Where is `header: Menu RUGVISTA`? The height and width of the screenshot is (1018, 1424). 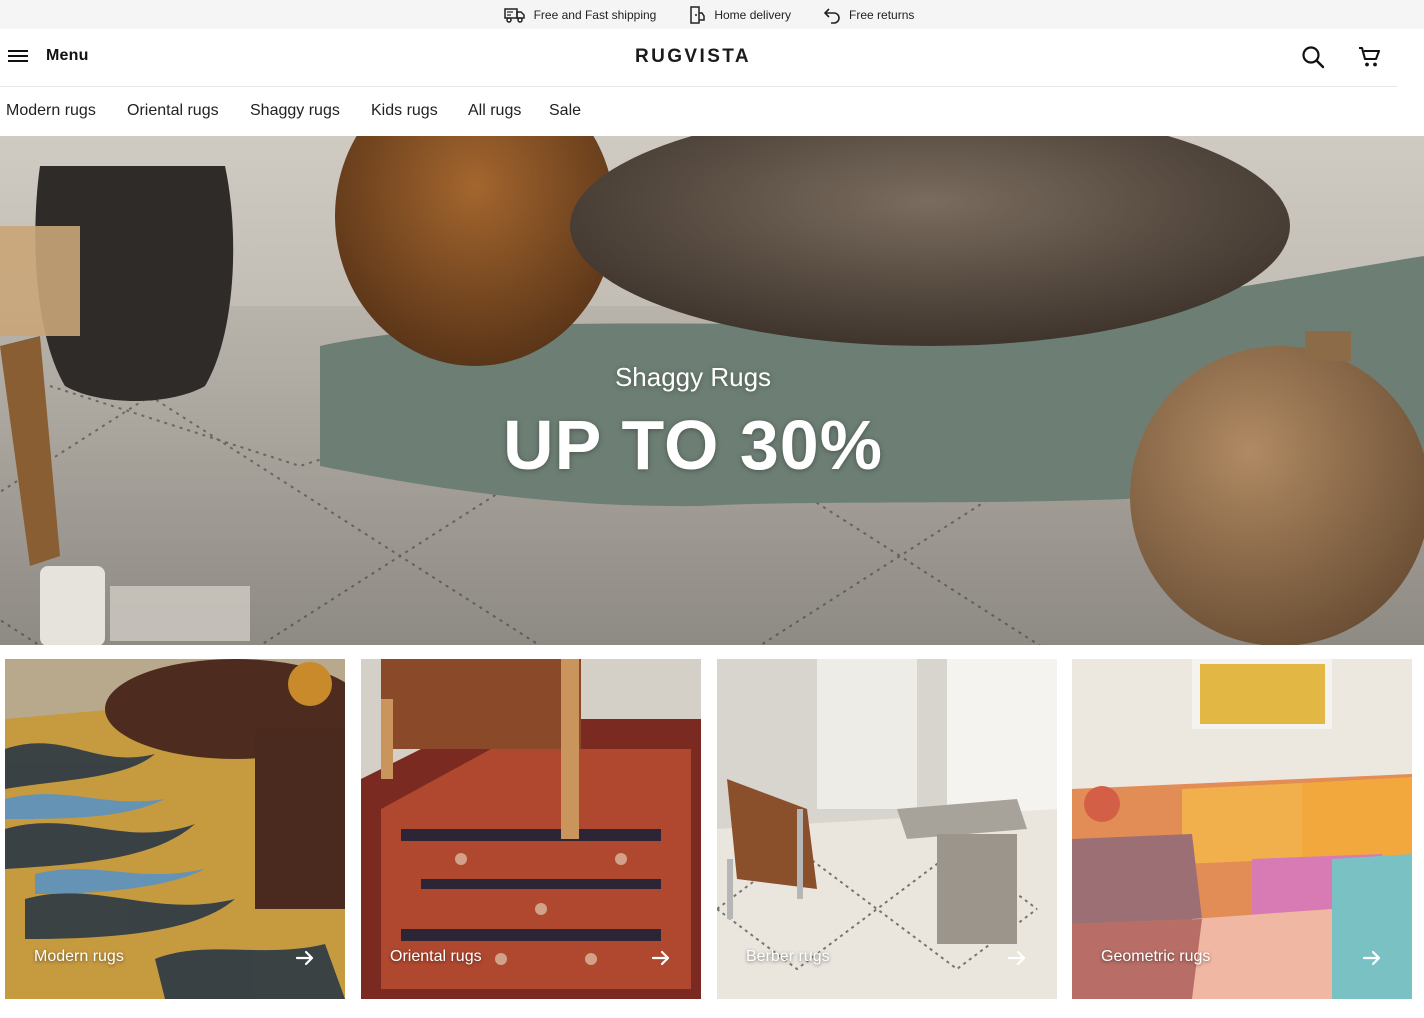 header: Menu RUGVISTA is located at coordinates (698, 58).